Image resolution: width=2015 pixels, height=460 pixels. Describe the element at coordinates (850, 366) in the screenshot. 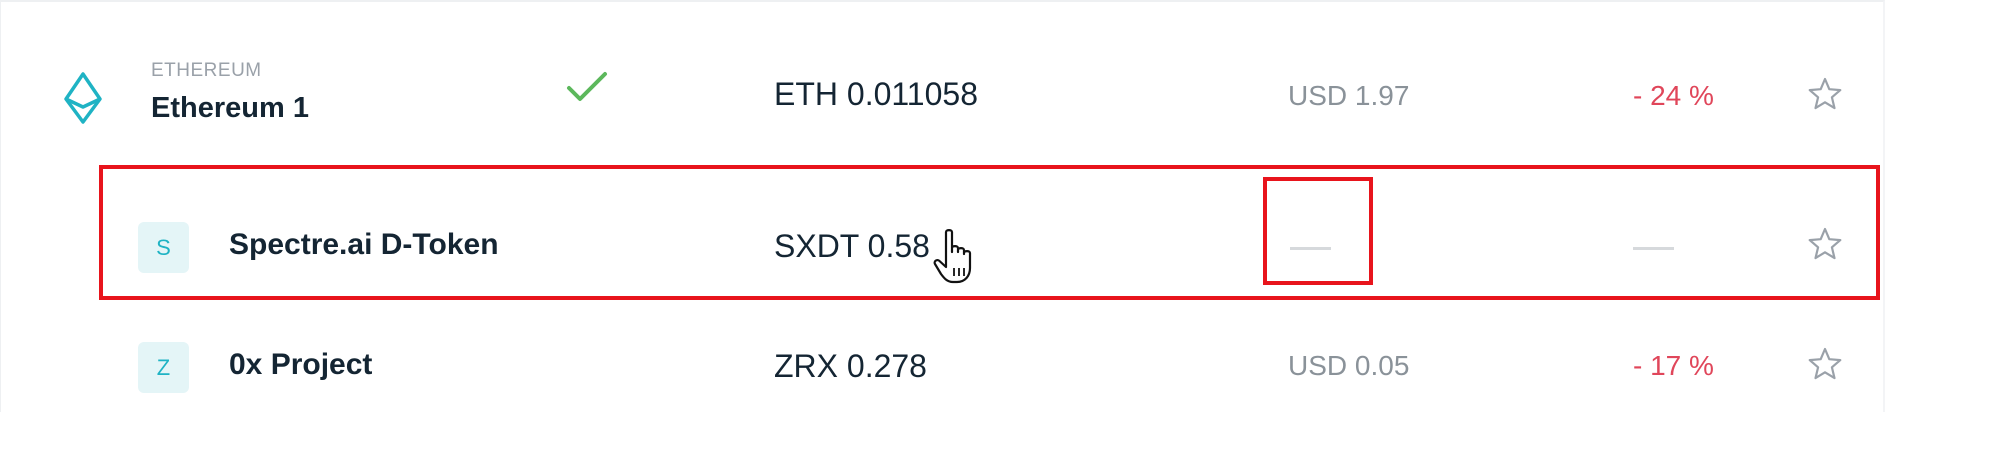

I see `token-balance: ZRX 0.278` at that location.